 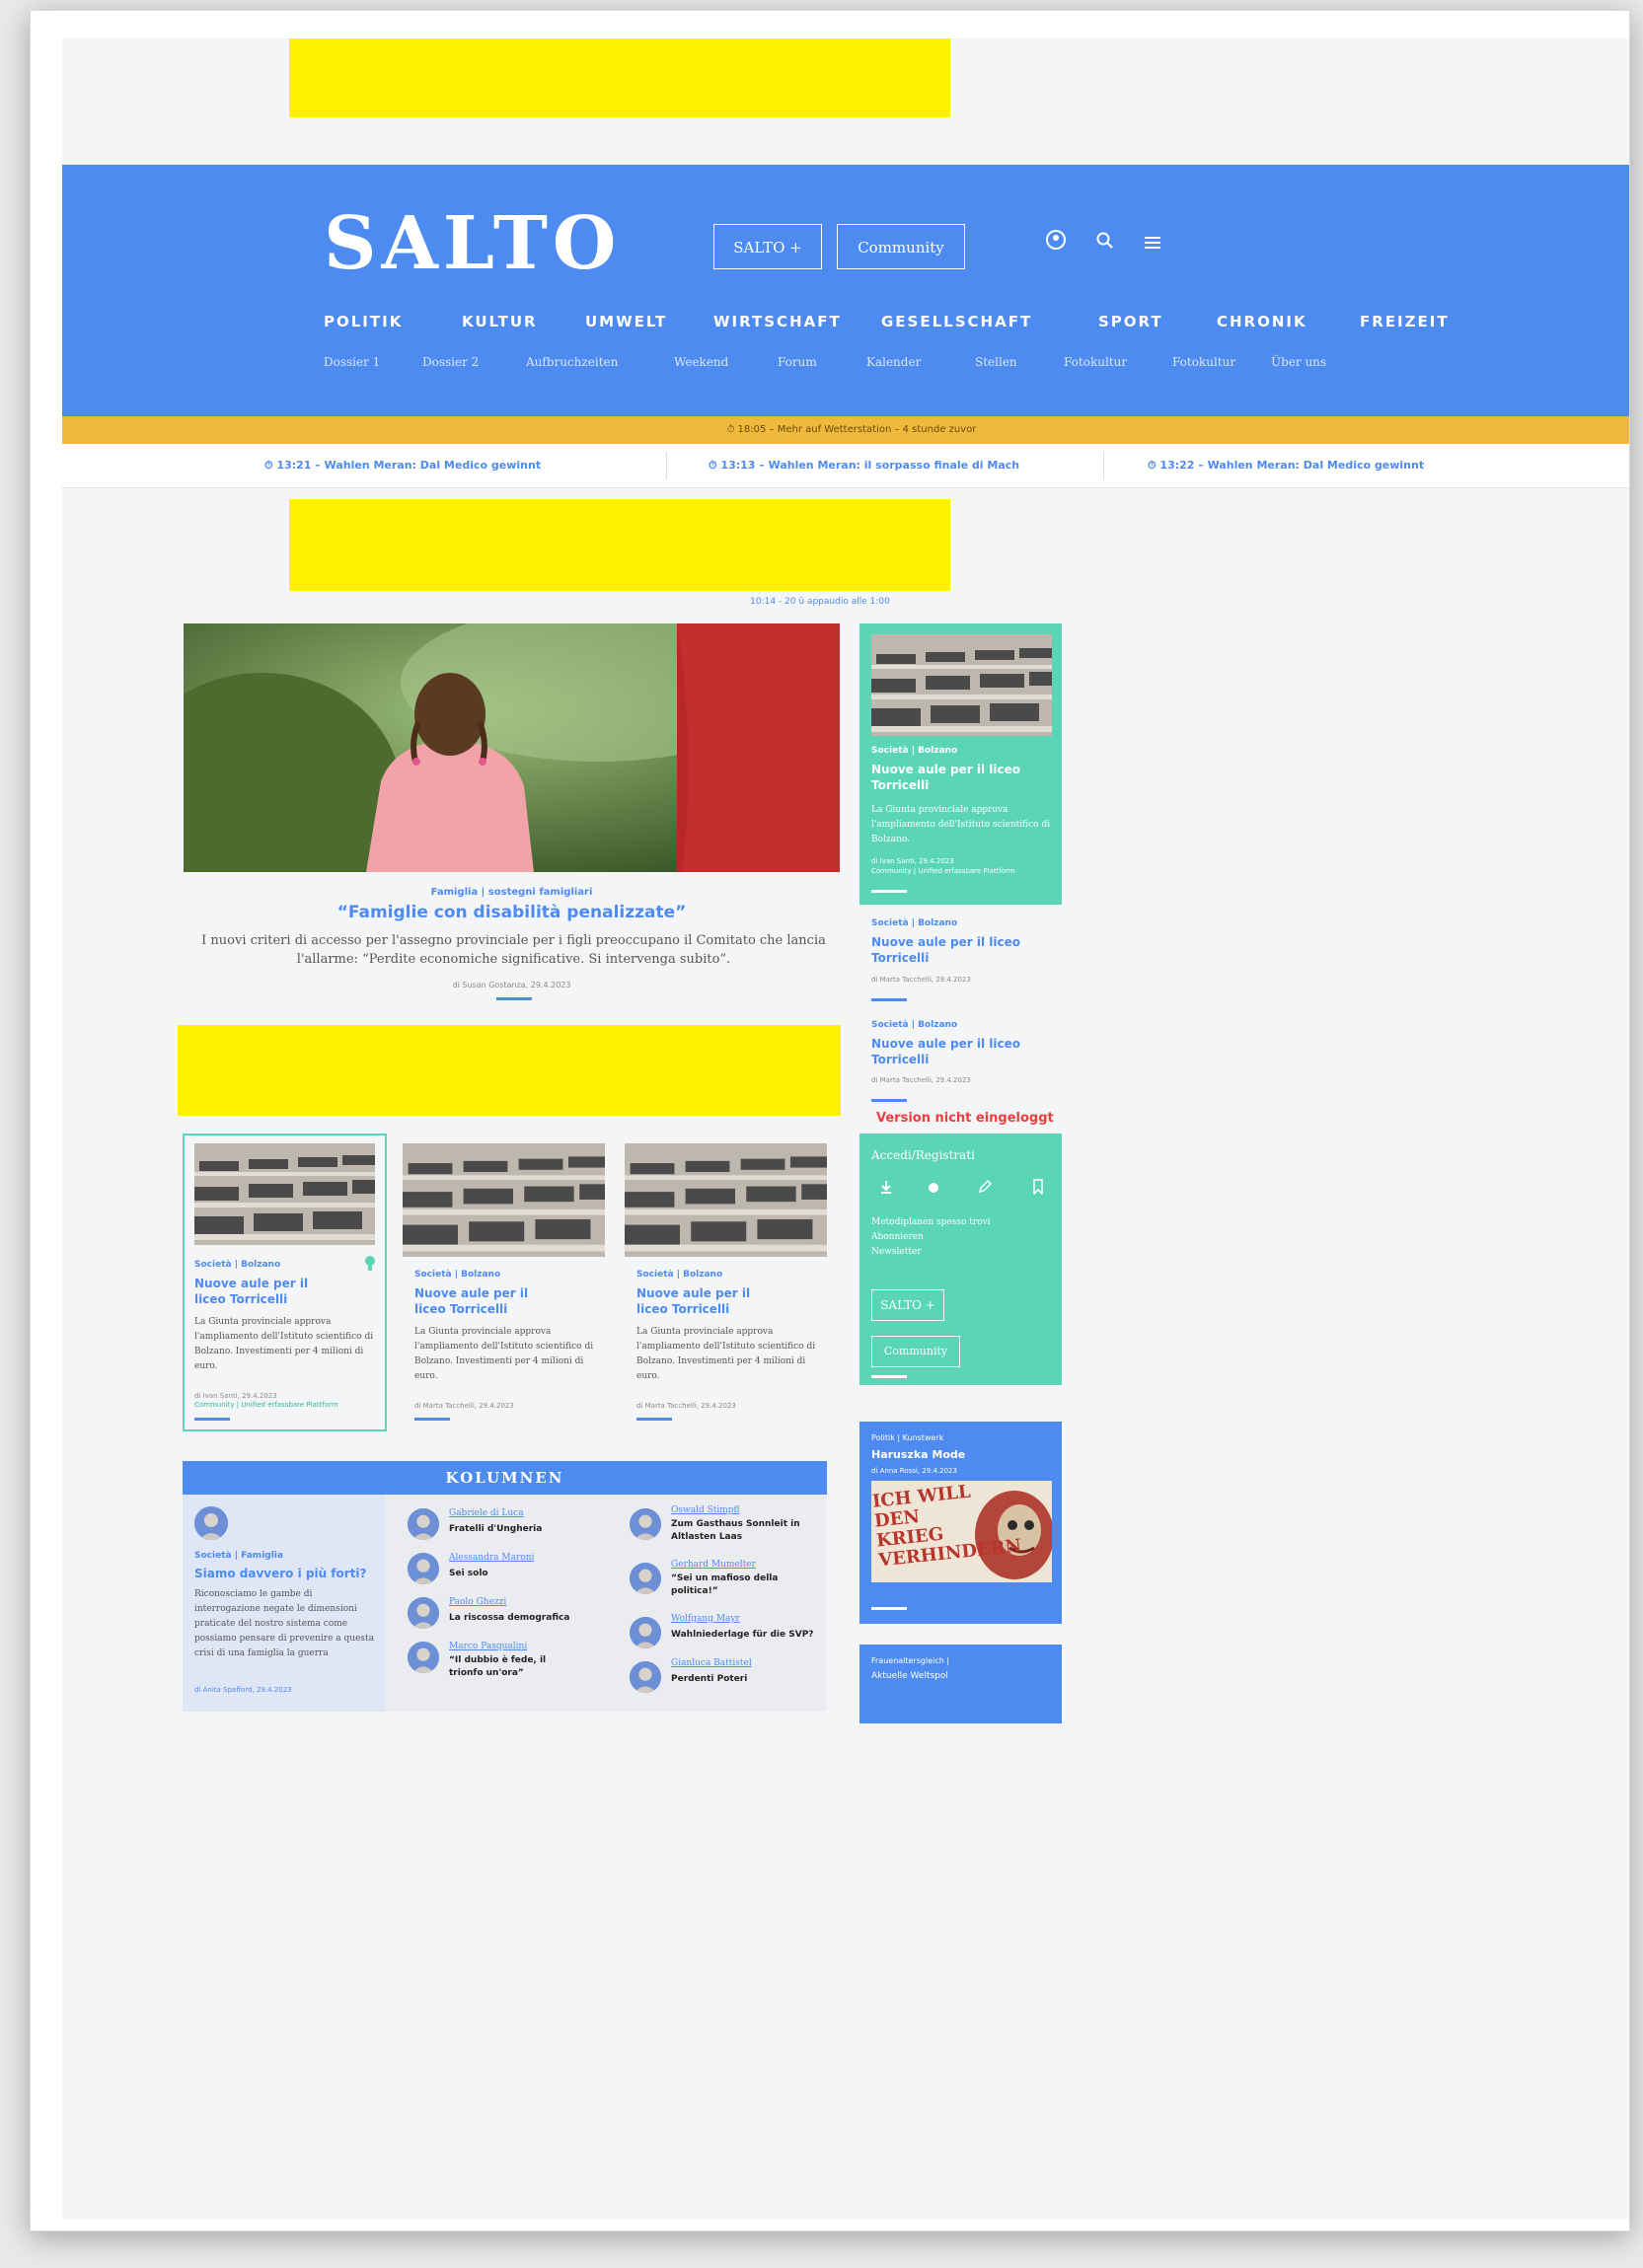 I want to click on grid-card-meta: di Marta Tacchelli, 29.4.2023, so click(x=464, y=1406).